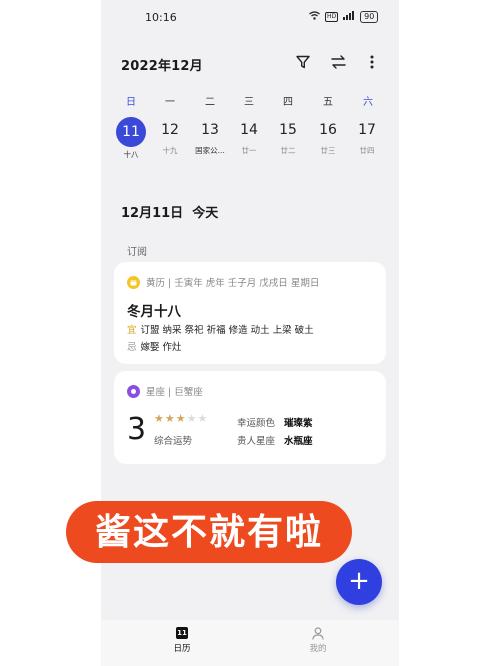 The height and width of the screenshot is (666, 500). I want to click on overlay-banner: 酱这不就有啦, so click(209, 532).